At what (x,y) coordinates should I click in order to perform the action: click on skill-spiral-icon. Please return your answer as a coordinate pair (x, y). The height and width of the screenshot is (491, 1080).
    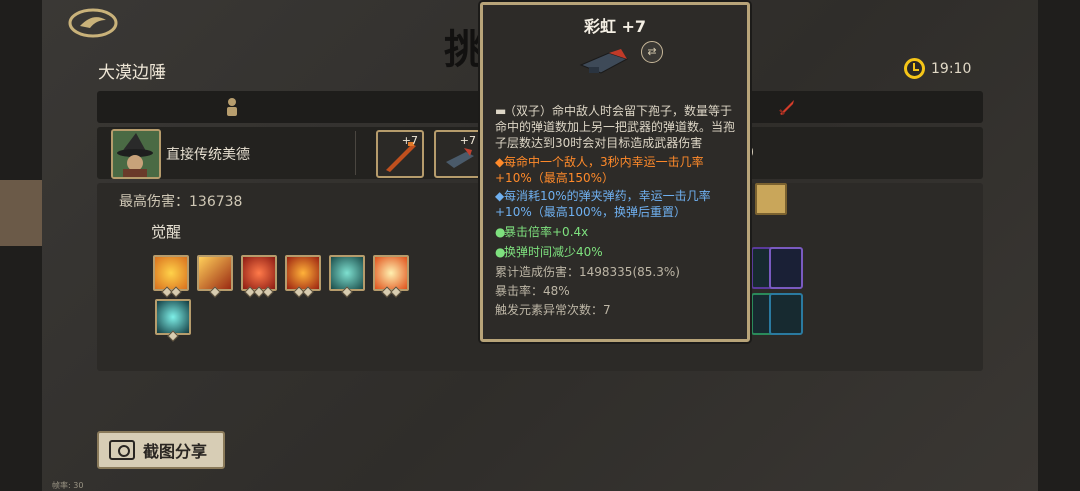
    Looking at the image, I should click on (259, 276).